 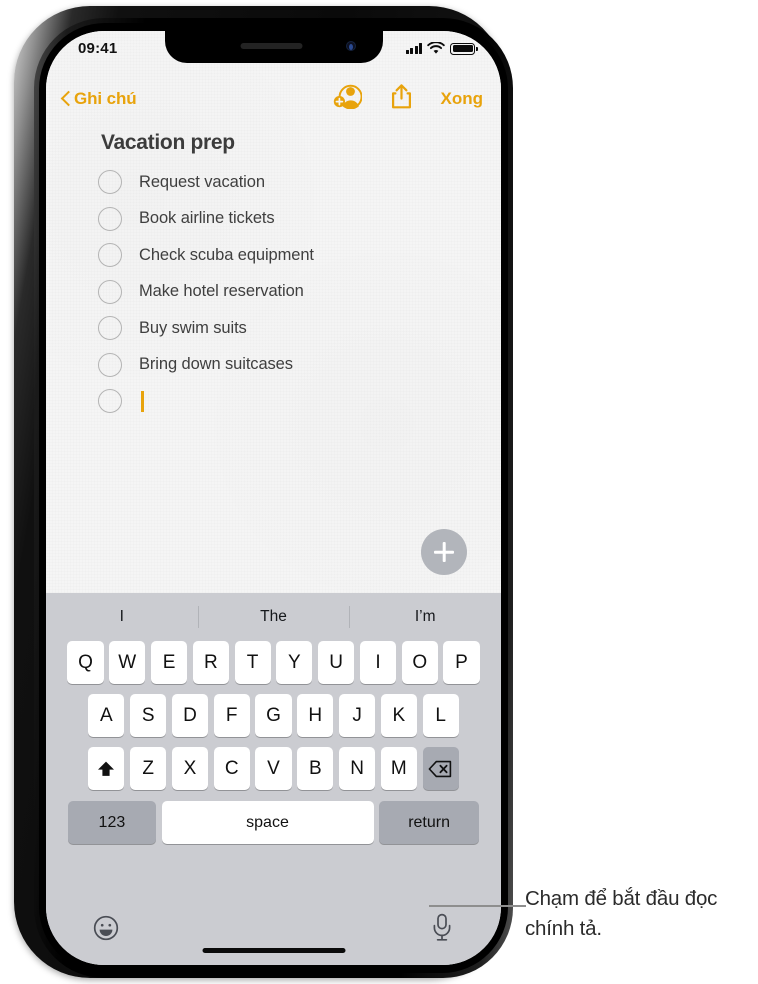 I want to click on checklist-item: Book airline tickets, so click(x=263, y=219).